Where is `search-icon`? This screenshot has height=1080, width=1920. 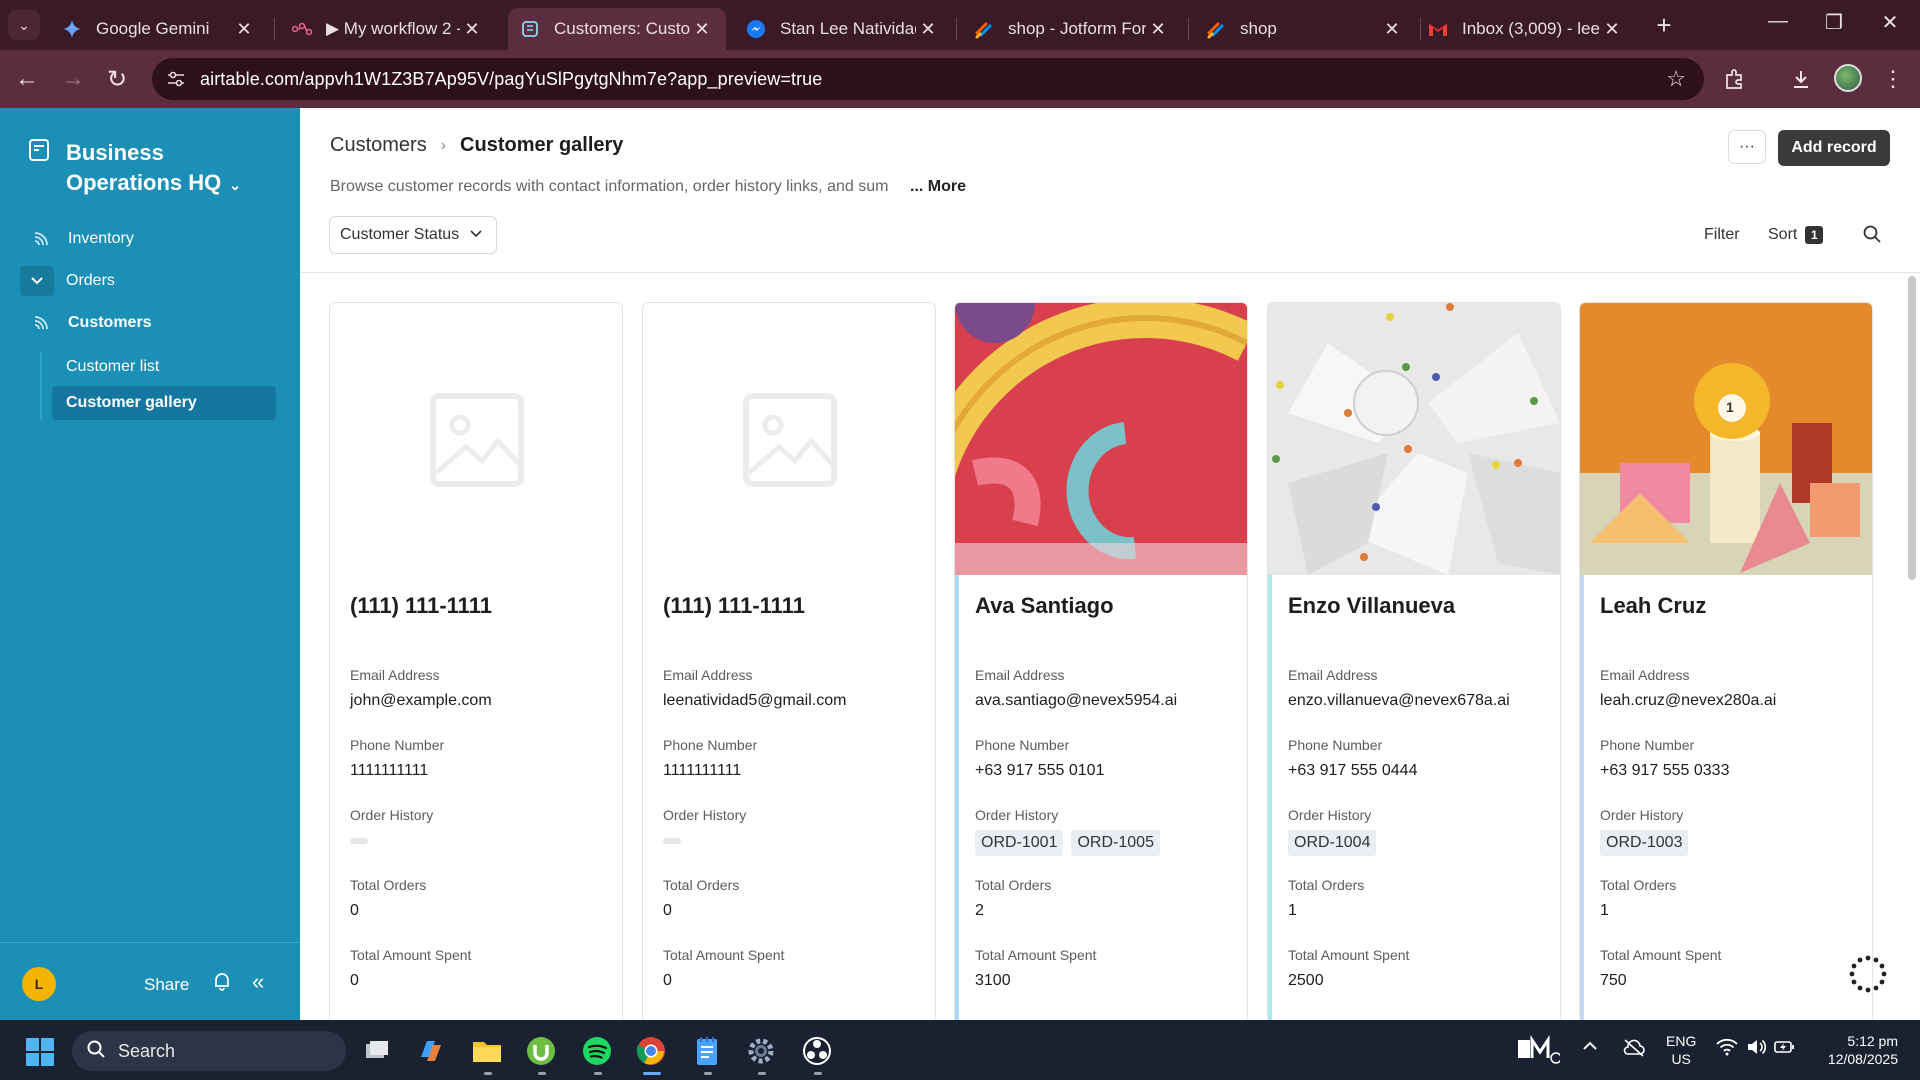
search-icon is located at coordinates (1872, 236).